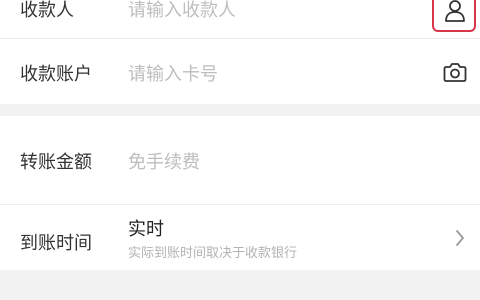  What do you see at coordinates (56, 162) in the screenshot?
I see `transfer-amount-label: 转账金额` at bounding box center [56, 162].